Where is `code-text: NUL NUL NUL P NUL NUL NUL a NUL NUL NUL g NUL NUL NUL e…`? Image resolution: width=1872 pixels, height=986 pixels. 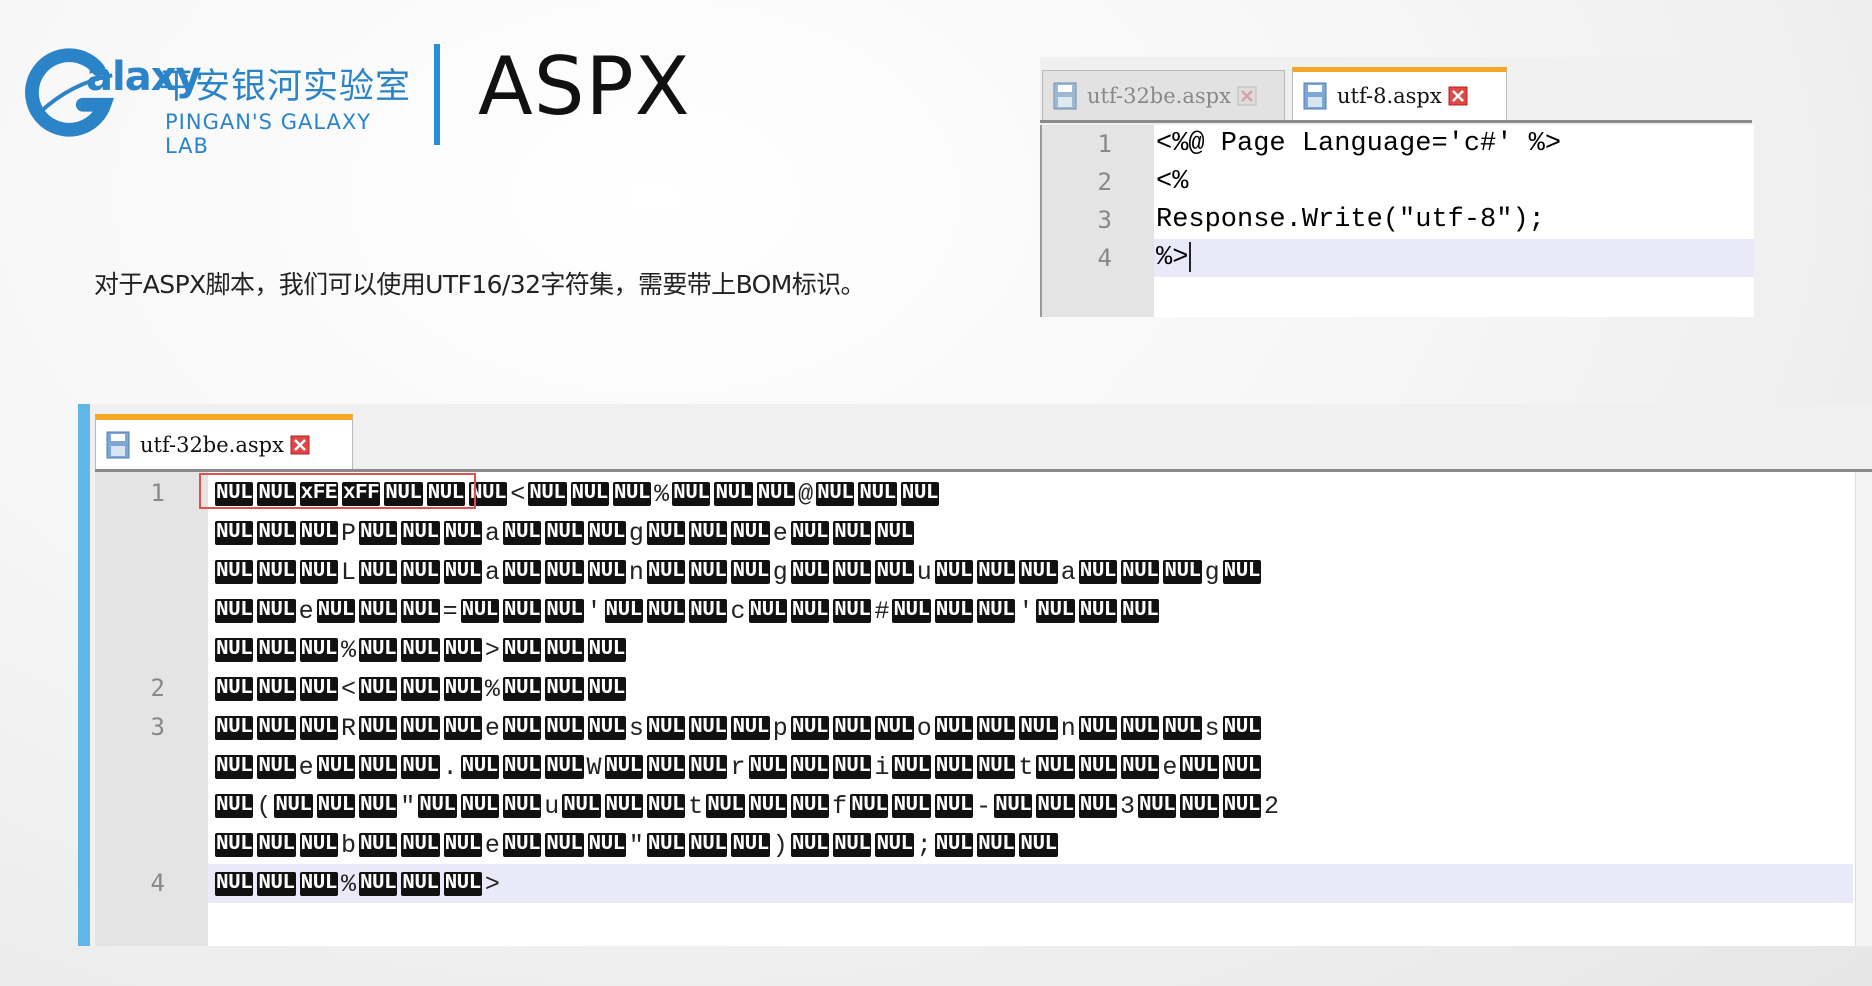 code-text: NUL NUL NUL P NUL NUL NUL a NUL NUL NUL g NUL NUL NUL e… is located at coordinates (564, 533).